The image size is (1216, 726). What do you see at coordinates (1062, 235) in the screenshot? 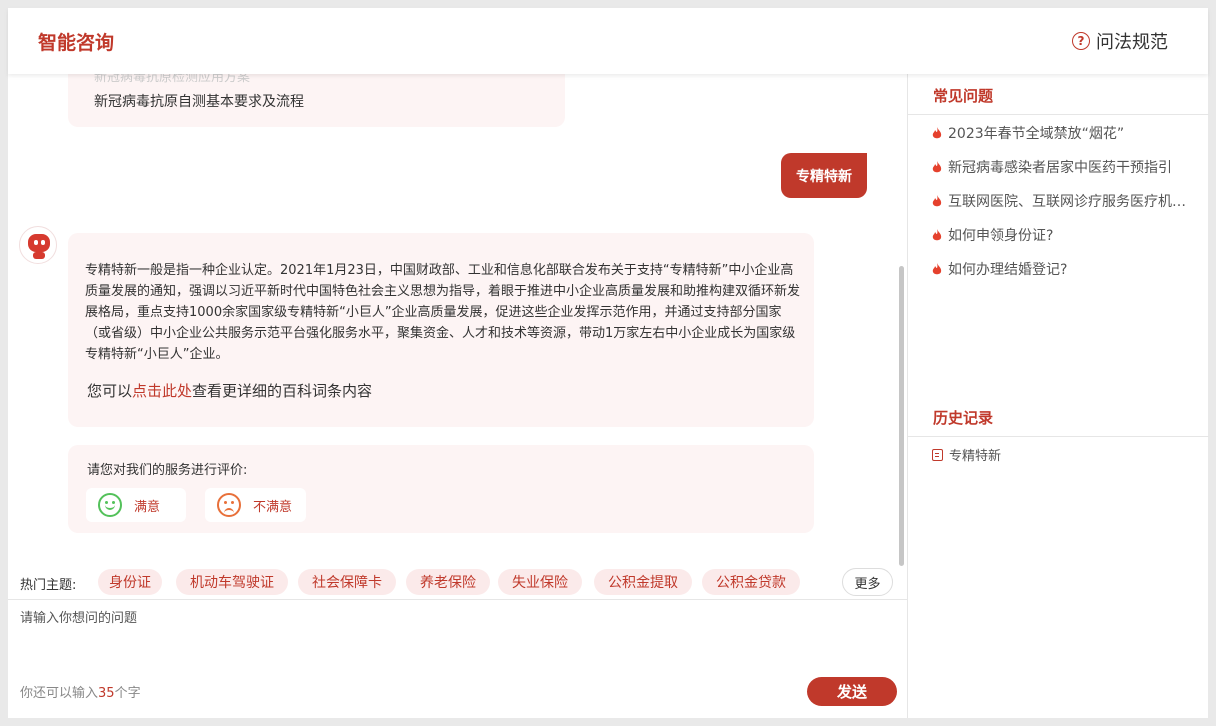
I see `faq-item: 如何申领身份证?` at bounding box center [1062, 235].